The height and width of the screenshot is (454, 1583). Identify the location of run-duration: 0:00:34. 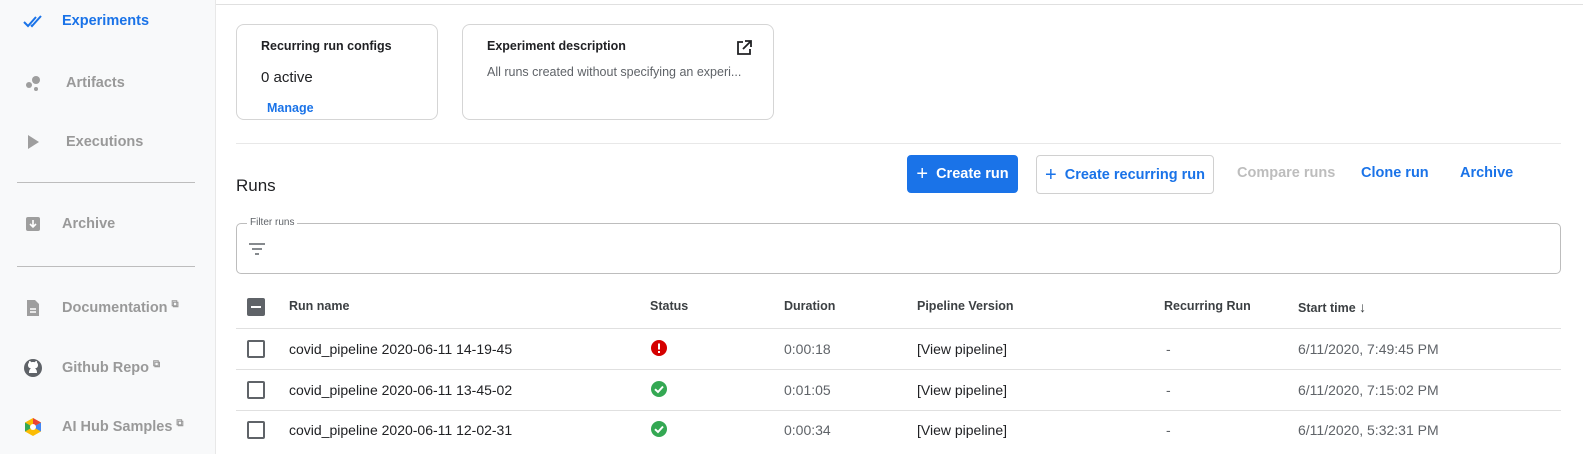
(807, 430).